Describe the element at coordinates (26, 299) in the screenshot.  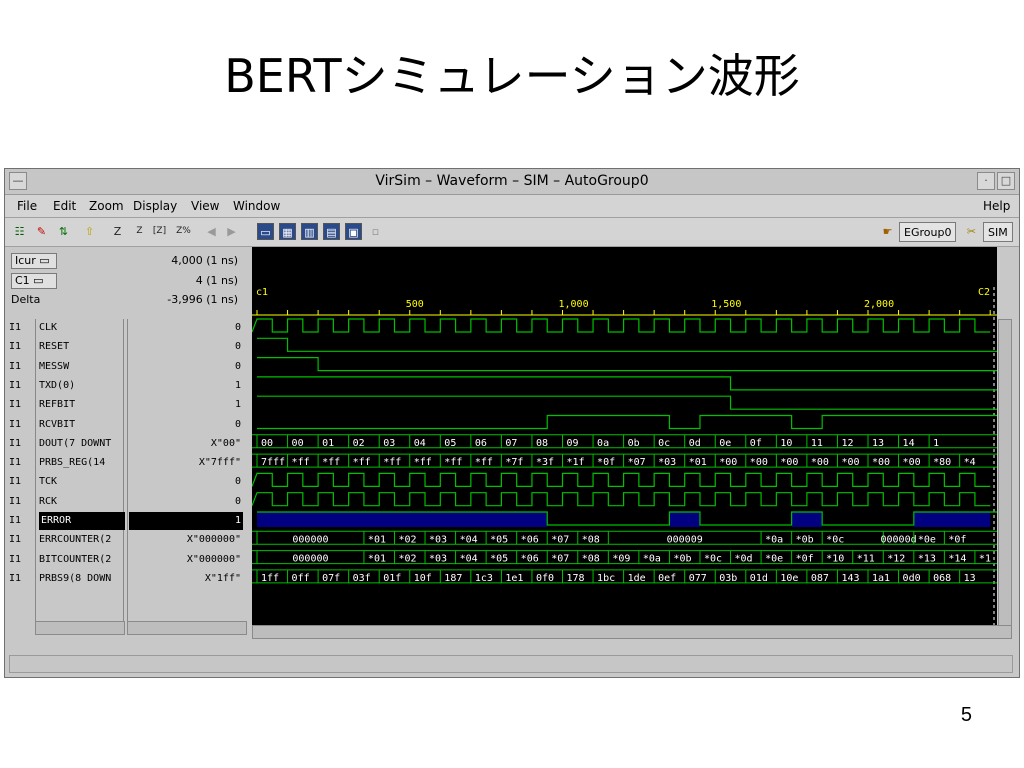
I see `delta-label: Delta` at that location.